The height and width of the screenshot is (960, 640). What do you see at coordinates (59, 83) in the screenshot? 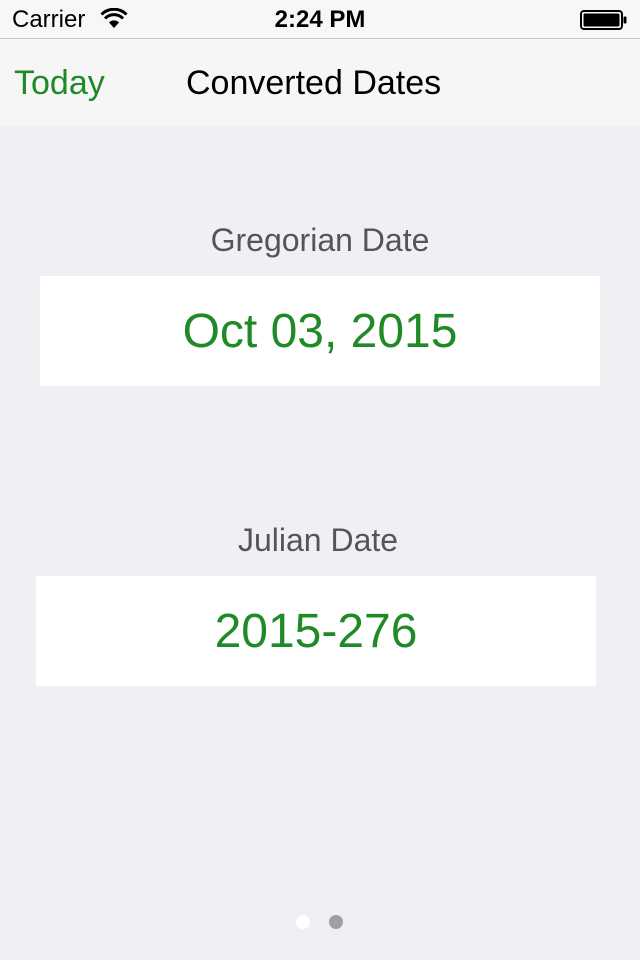
I see `today-button: Today` at bounding box center [59, 83].